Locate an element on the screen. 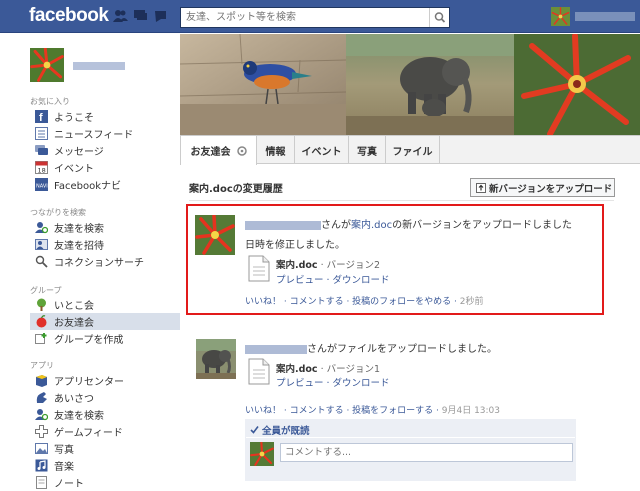  page-title: 案内.docの変更履歴 is located at coordinates (236, 189).